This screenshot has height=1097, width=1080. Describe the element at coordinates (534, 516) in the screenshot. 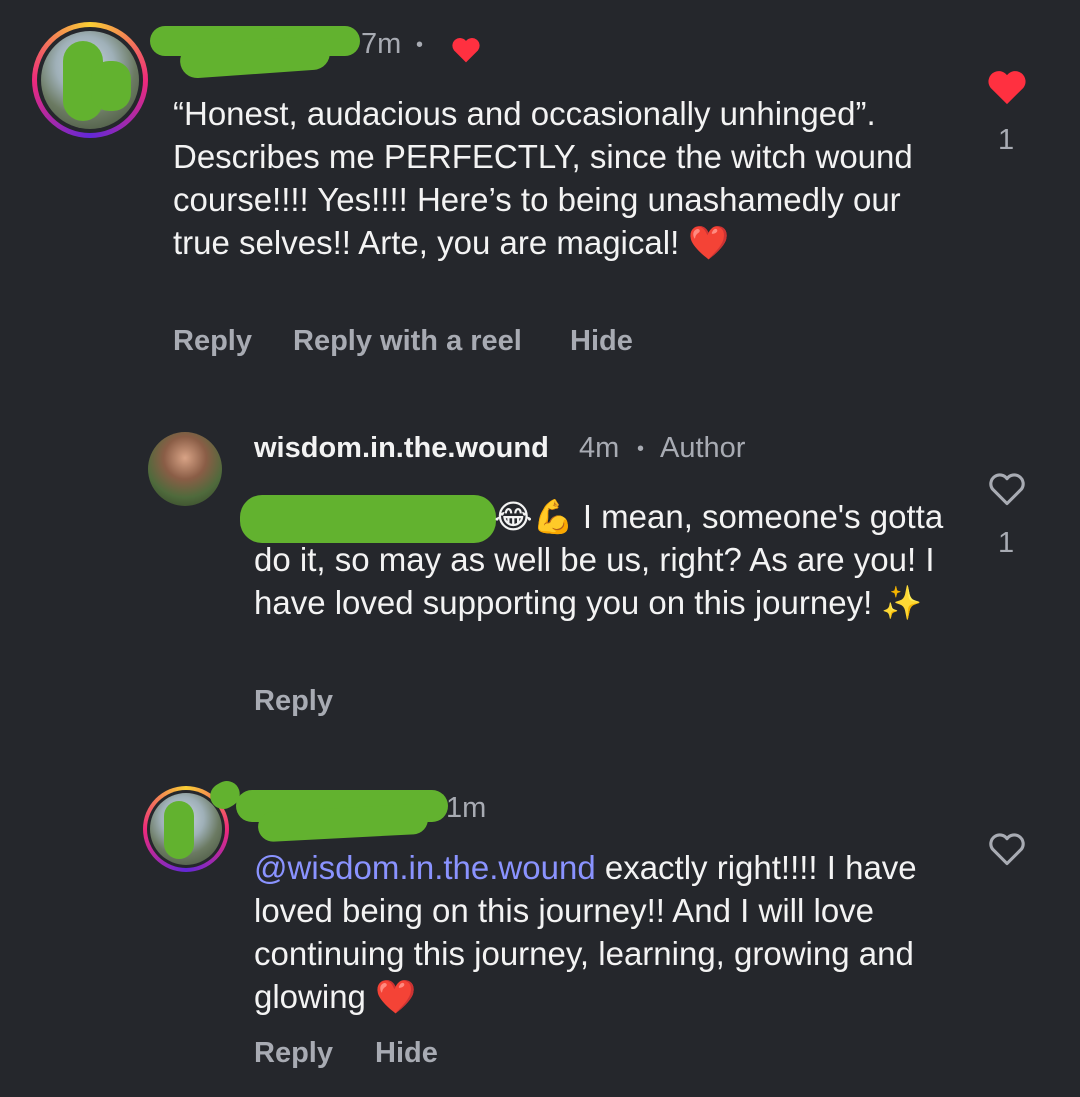

I see `emoji-prefix: 😂💪` at that location.